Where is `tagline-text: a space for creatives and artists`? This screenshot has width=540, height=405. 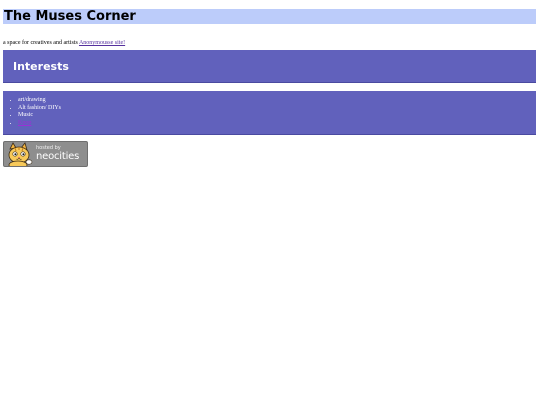
tagline-text: a space for creatives and artists is located at coordinates (41, 43).